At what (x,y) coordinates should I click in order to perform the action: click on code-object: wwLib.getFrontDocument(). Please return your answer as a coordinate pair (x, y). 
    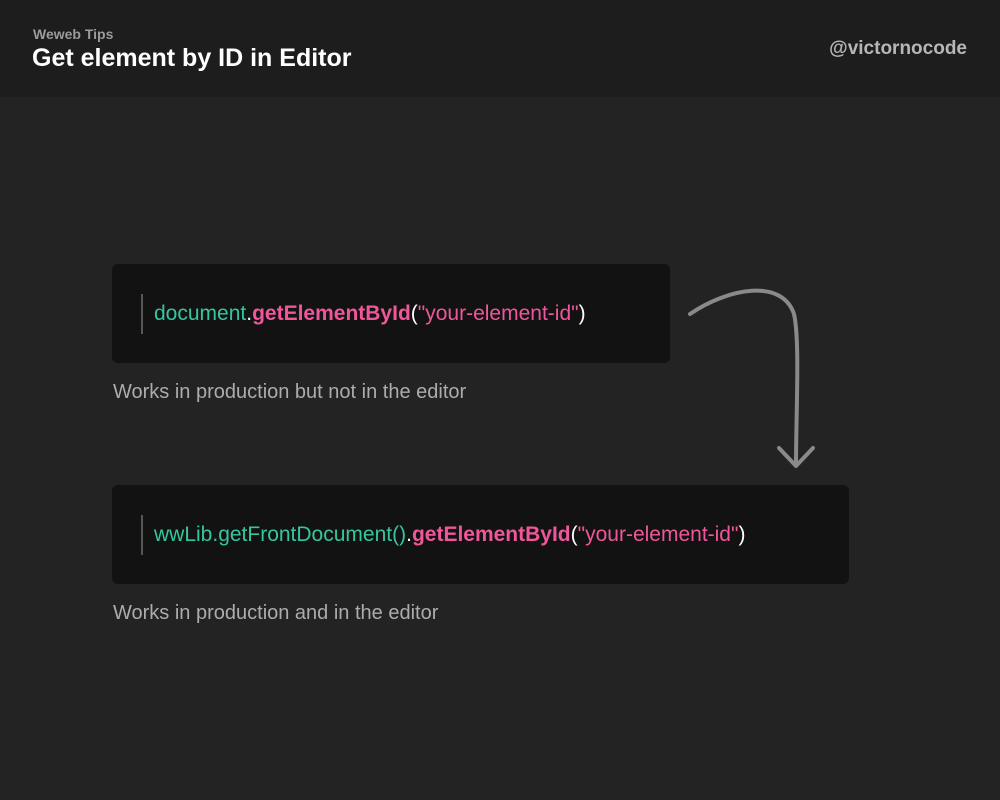
    Looking at the image, I should click on (280, 534).